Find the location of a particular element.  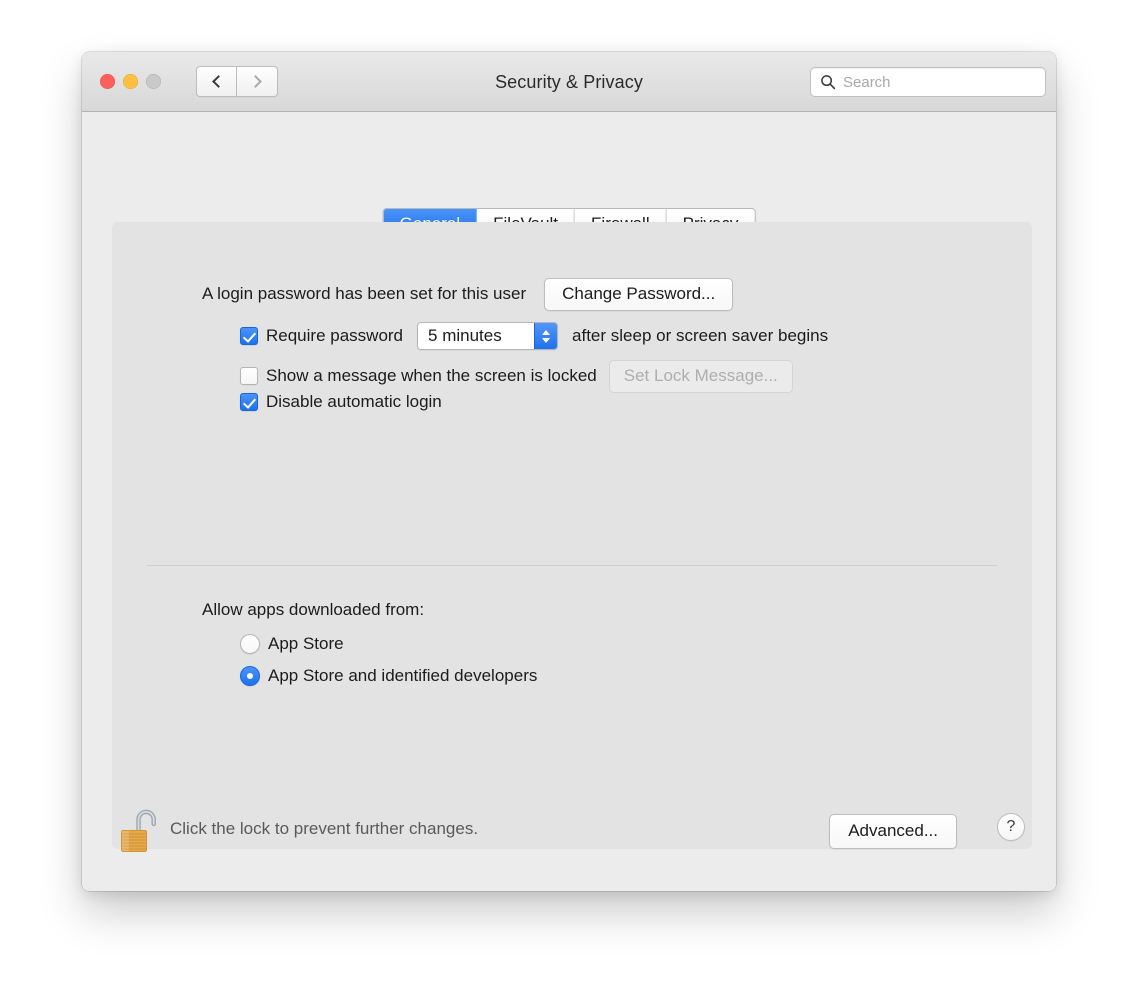

require-password-label: Require password is located at coordinates (335, 335).